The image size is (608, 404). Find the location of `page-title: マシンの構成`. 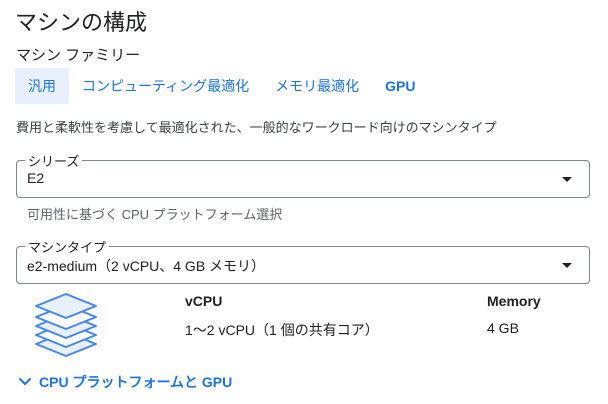

page-title: マシンの構成 is located at coordinates (81, 22).